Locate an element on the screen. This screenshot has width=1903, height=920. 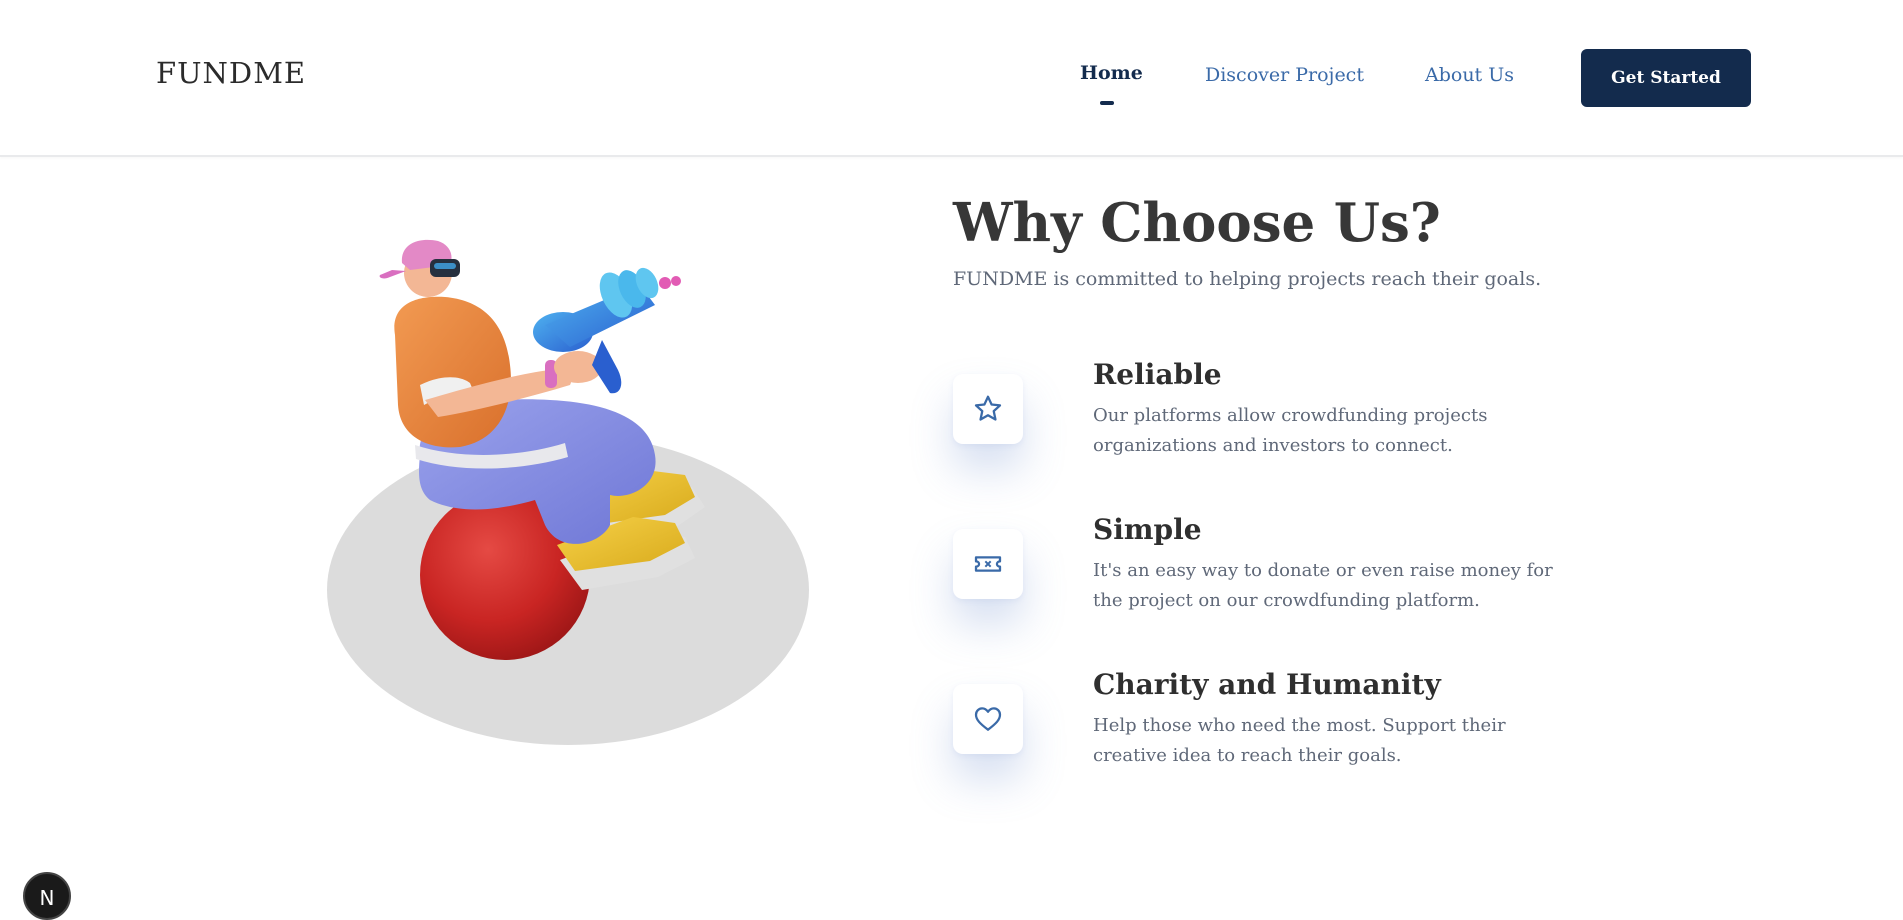
ticket-icon is located at coordinates (988, 564).